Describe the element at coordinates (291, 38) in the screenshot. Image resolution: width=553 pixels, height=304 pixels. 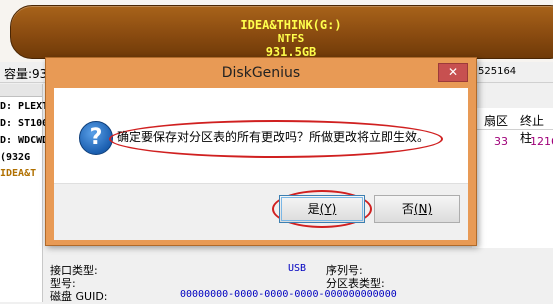
I see `partition-filesystem: NTFS` at that location.